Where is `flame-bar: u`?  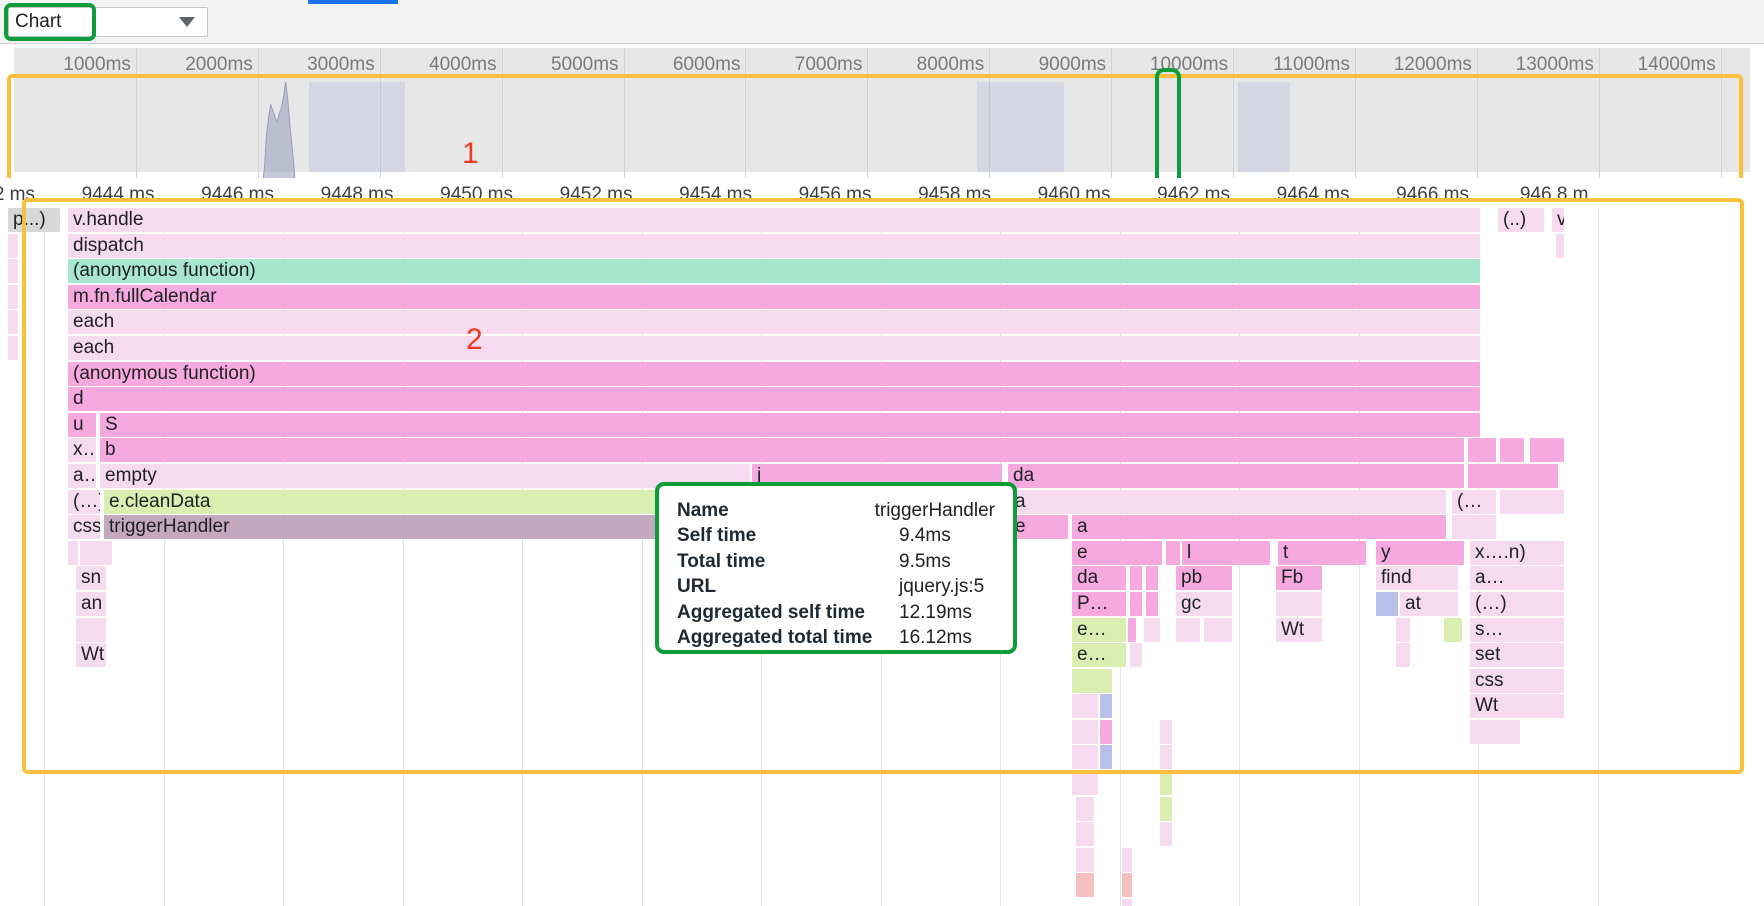
flame-bar: u is located at coordinates (82, 424).